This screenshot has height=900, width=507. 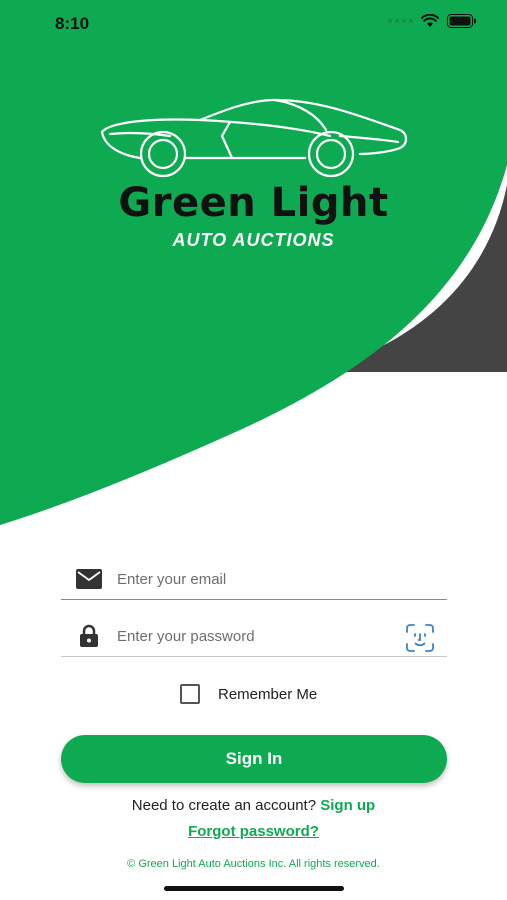 What do you see at coordinates (72, 23) in the screenshot?
I see `status-time: 8:10` at bounding box center [72, 23].